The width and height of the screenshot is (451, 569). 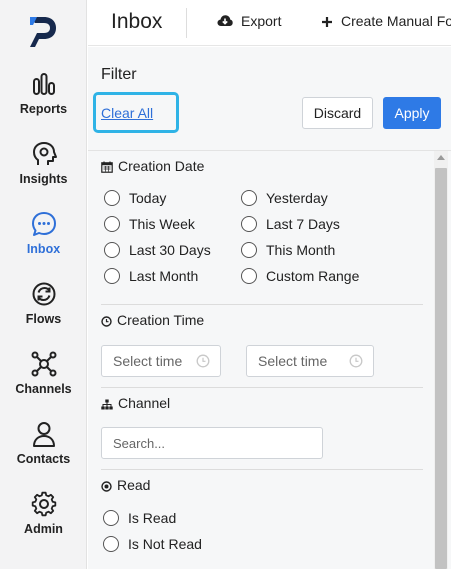 I want to click on person-icon, so click(x=43, y=434).